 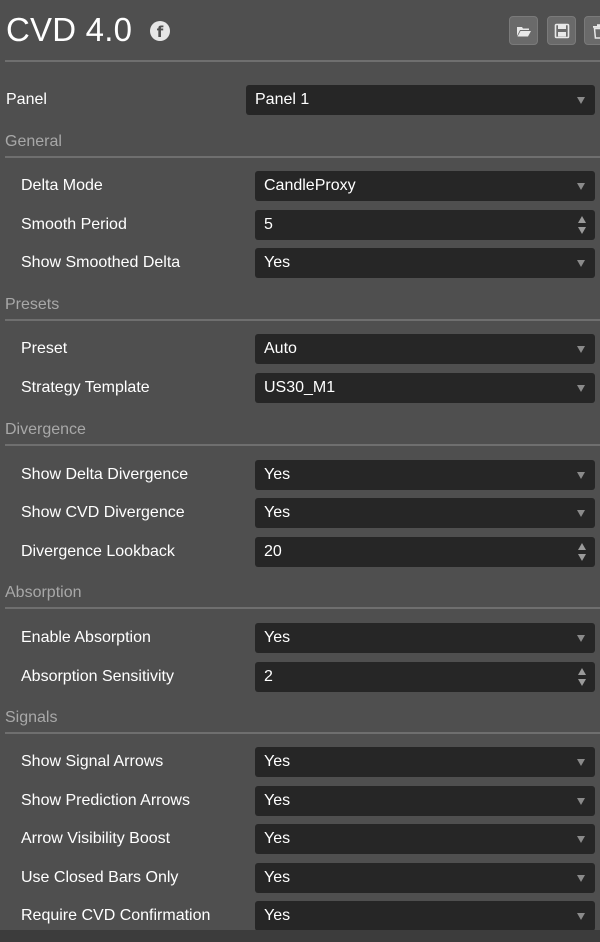 I want to click on scroll-edge, so click(x=300, y=936).